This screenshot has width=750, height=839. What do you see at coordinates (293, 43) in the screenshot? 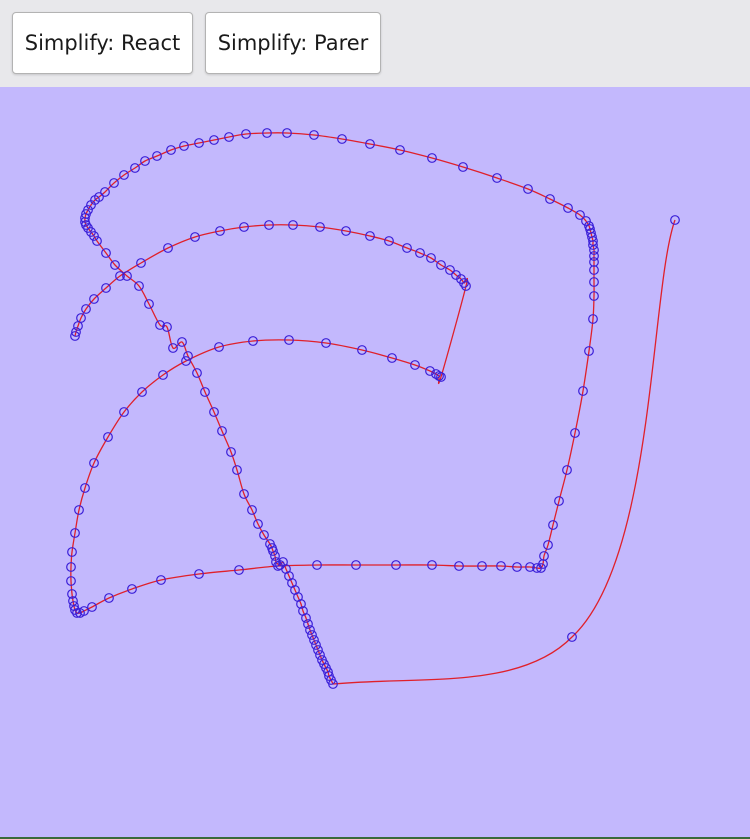
I see `simplify-parer-button: Simplify: Parer` at bounding box center [293, 43].